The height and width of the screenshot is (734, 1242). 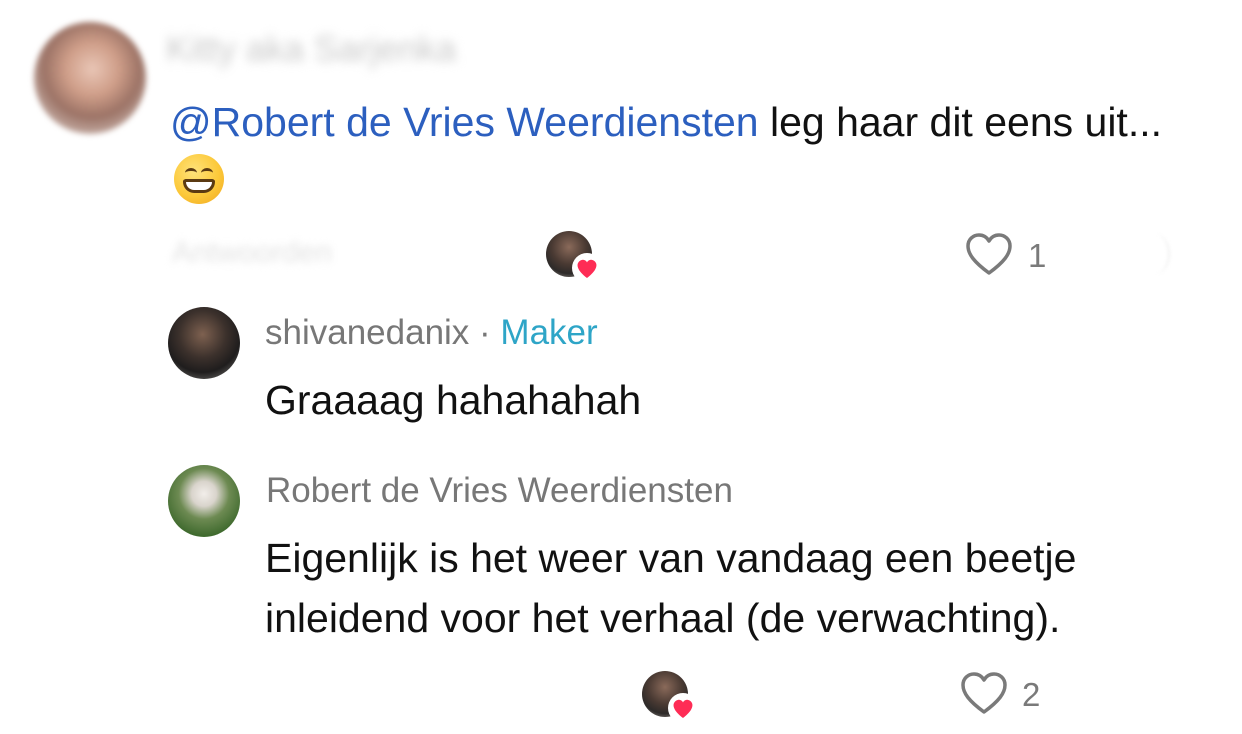 I want to click on reply-text: Graaaag hahahahah, so click(x=453, y=400).